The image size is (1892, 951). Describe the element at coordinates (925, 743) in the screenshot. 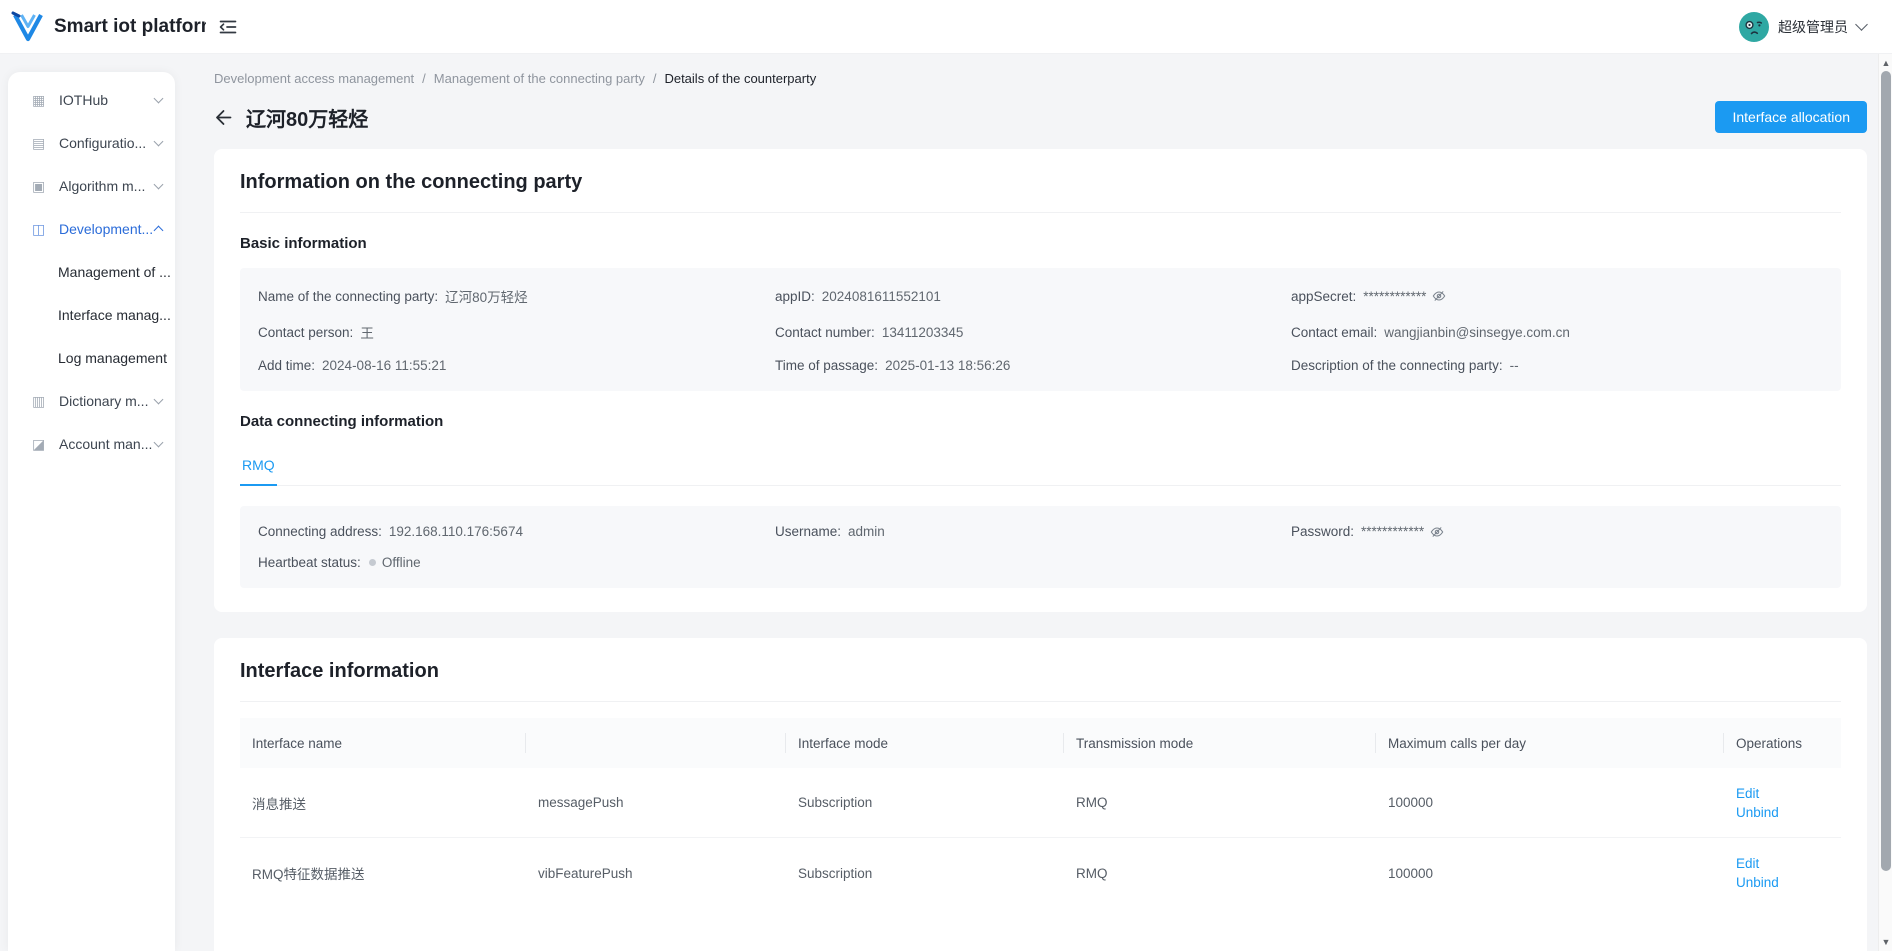

I see `col-interface-mode: Interface mode` at that location.